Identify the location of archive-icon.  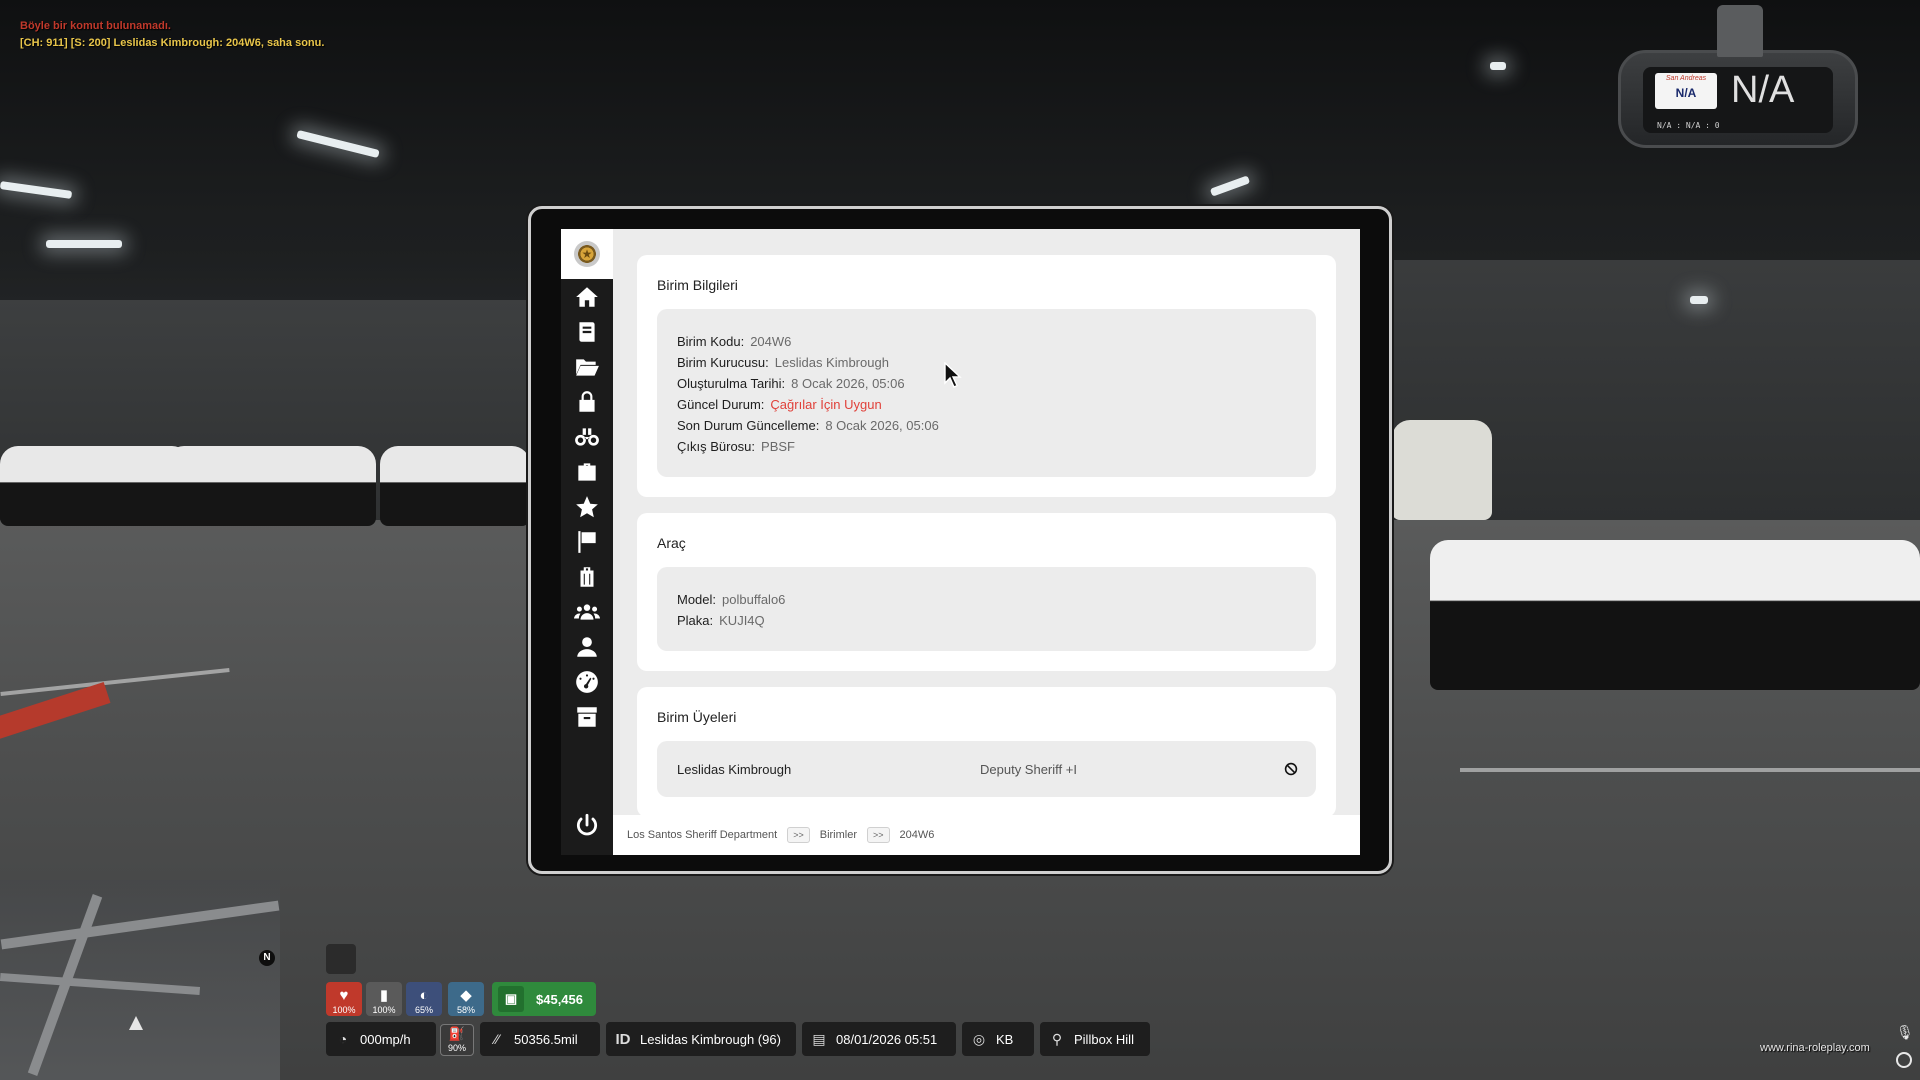
(587, 716).